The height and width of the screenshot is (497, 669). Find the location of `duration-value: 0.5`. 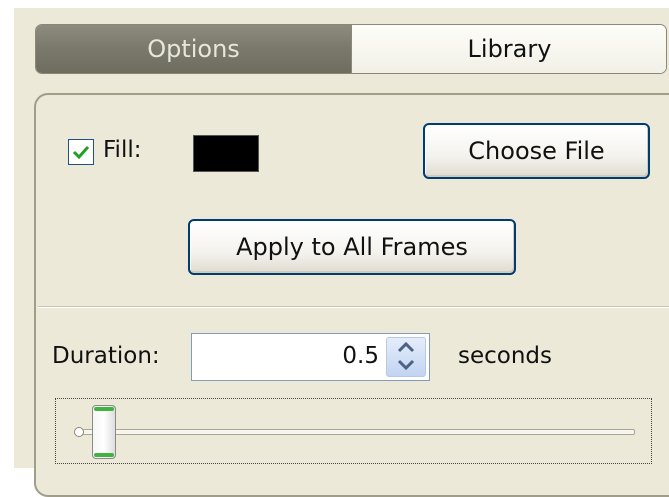

duration-value: 0.5 is located at coordinates (360, 356).